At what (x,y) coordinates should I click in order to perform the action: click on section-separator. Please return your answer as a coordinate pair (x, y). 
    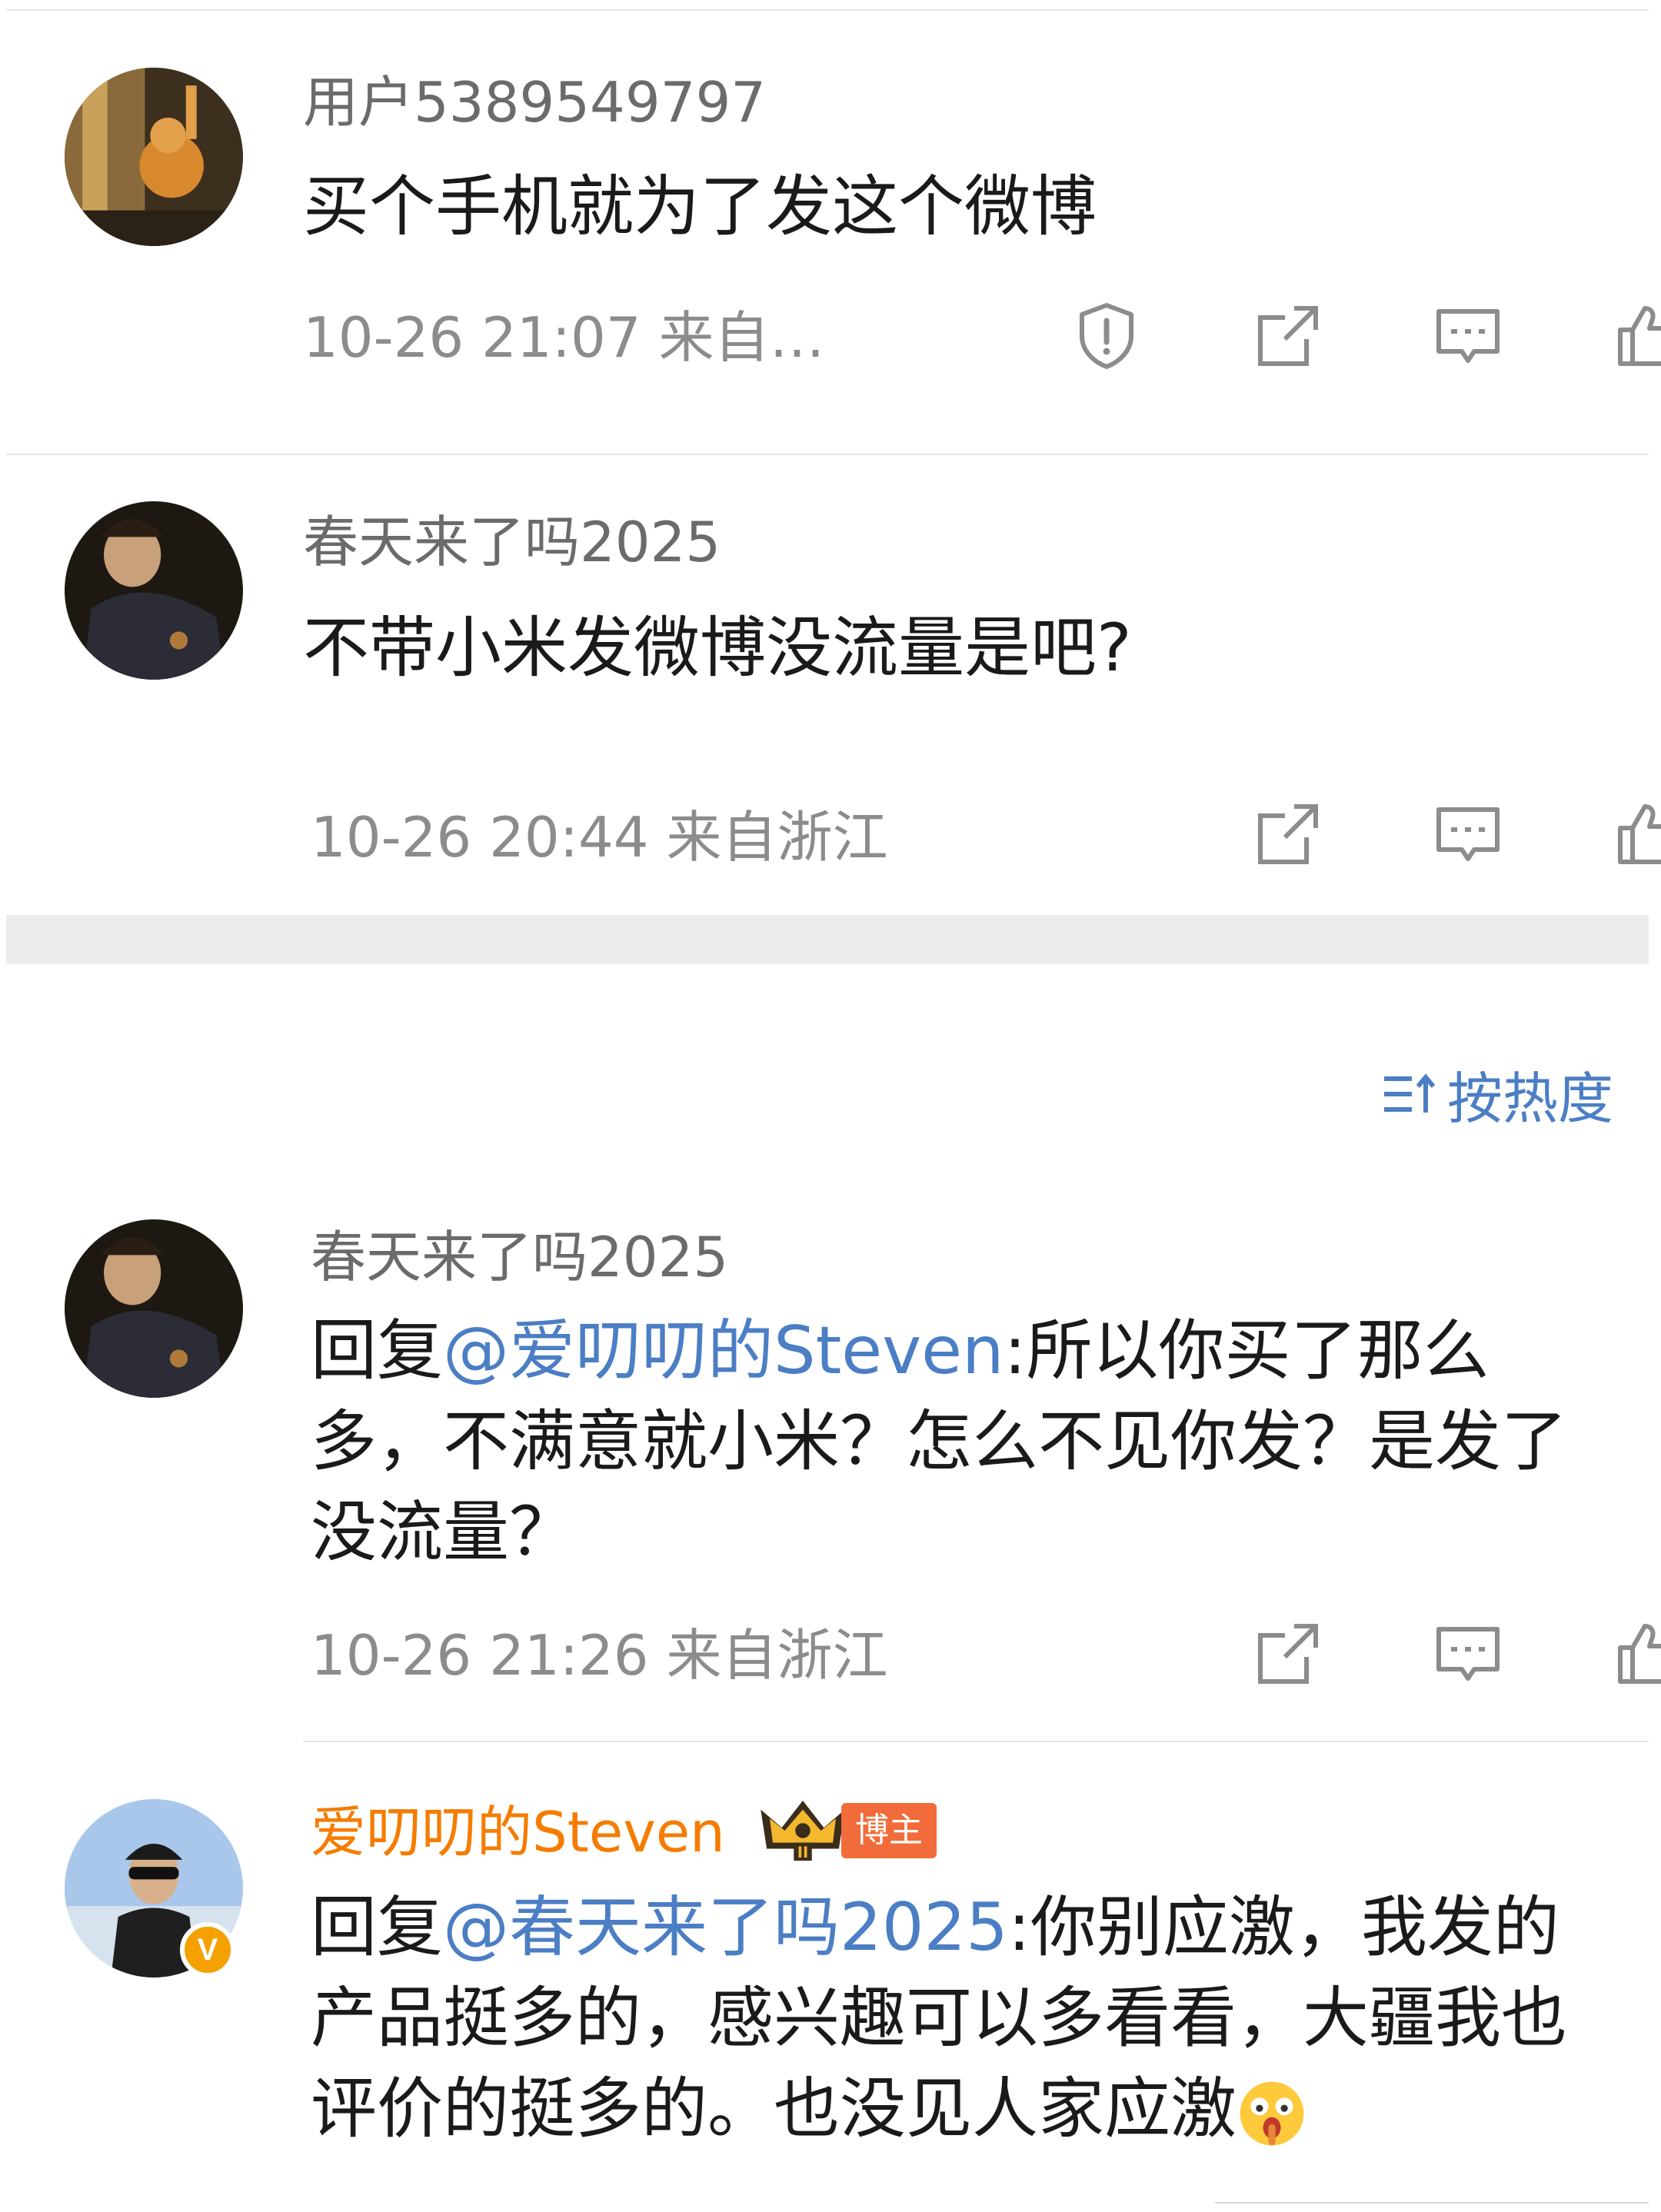
    Looking at the image, I should click on (828, 939).